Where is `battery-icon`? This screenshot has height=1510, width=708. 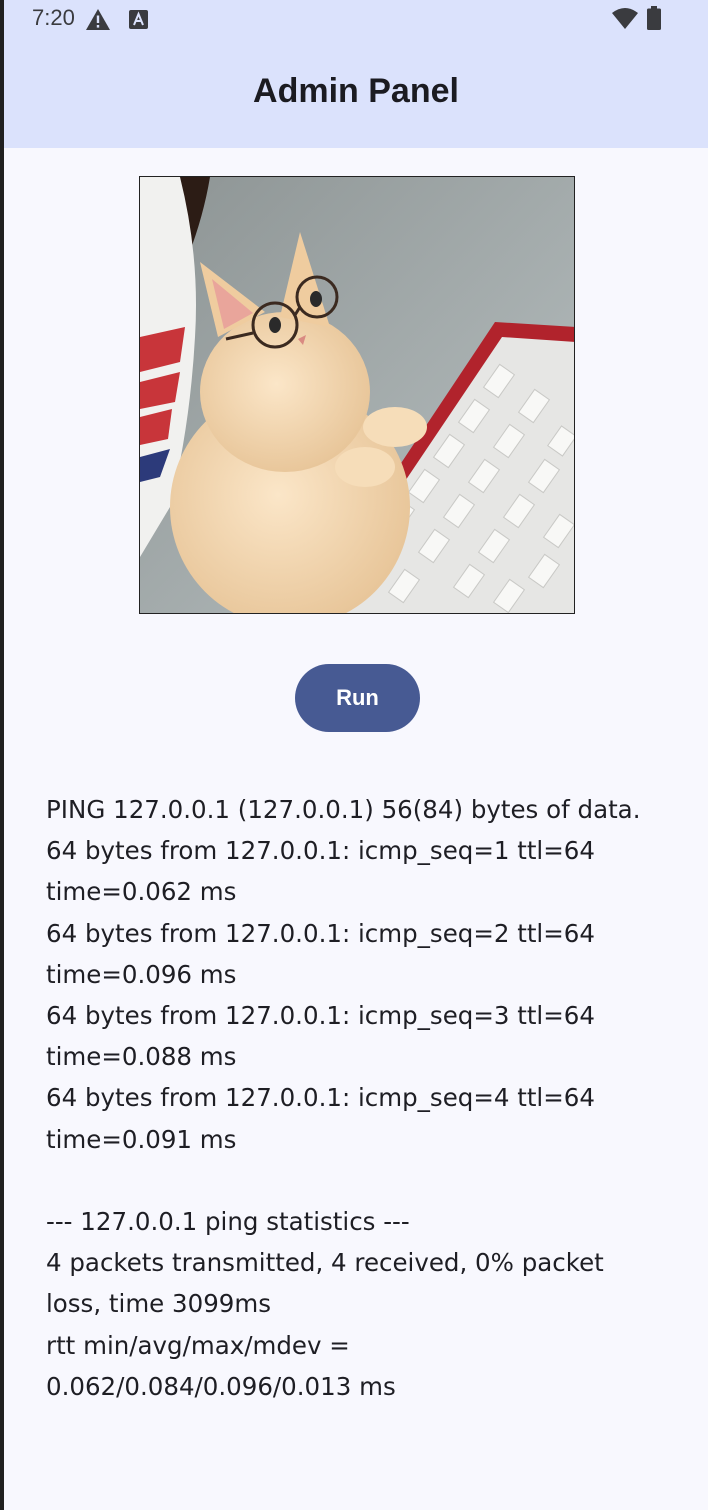 battery-icon is located at coordinates (654, 18).